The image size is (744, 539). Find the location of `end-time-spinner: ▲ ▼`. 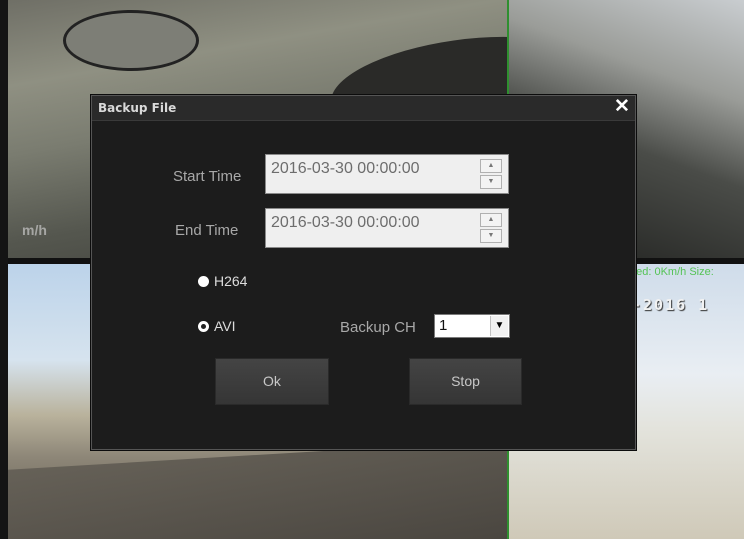

end-time-spinner: ▲ ▼ is located at coordinates (491, 228).